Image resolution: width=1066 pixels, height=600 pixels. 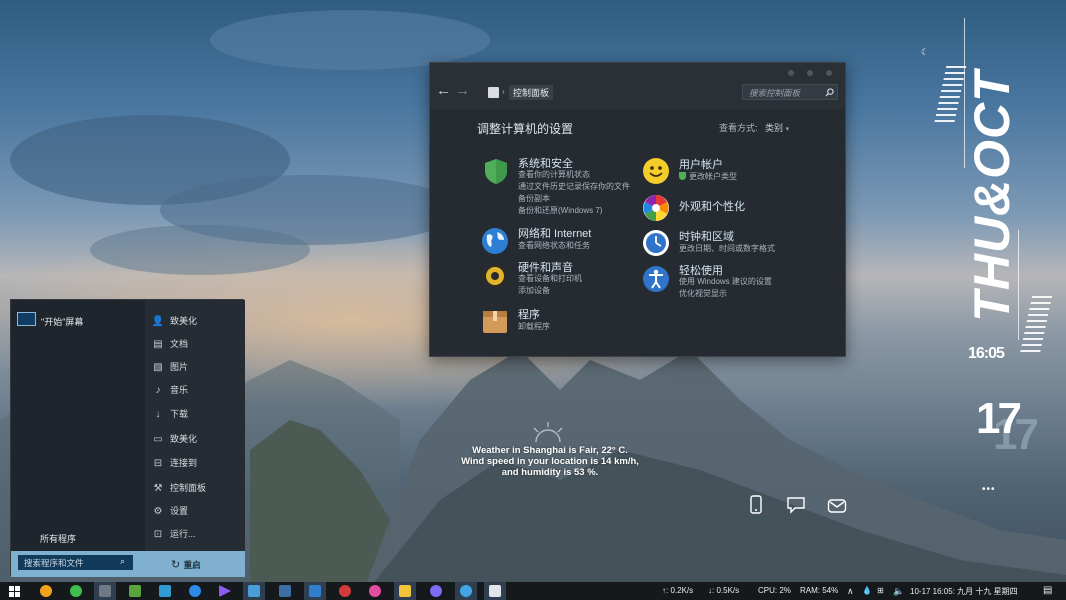 What do you see at coordinates (195, 591) in the screenshot?
I see `browser-icon` at bounding box center [195, 591].